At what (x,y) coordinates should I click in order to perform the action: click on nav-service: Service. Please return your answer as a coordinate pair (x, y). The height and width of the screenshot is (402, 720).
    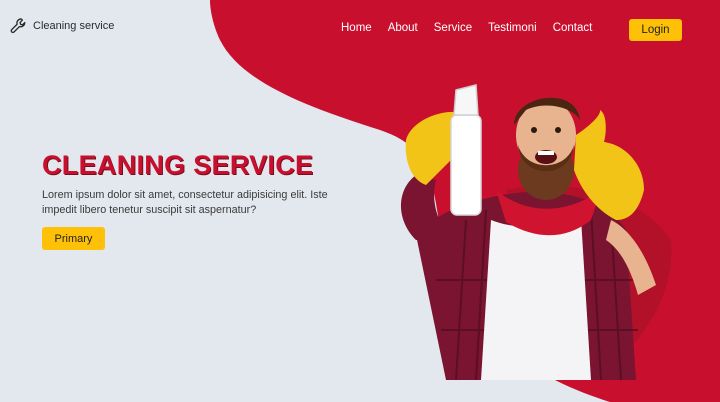
    Looking at the image, I should click on (453, 28).